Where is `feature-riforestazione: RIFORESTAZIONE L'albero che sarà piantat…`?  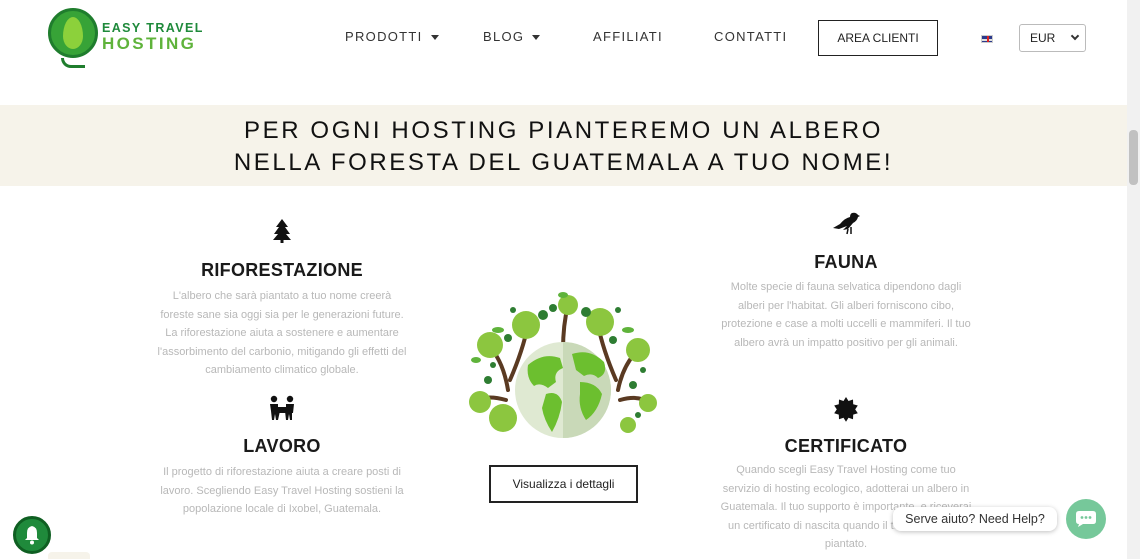
feature-riforestazione: RIFORESTAZIONE L'albero che sarà piantat… is located at coordinates (282, 299).